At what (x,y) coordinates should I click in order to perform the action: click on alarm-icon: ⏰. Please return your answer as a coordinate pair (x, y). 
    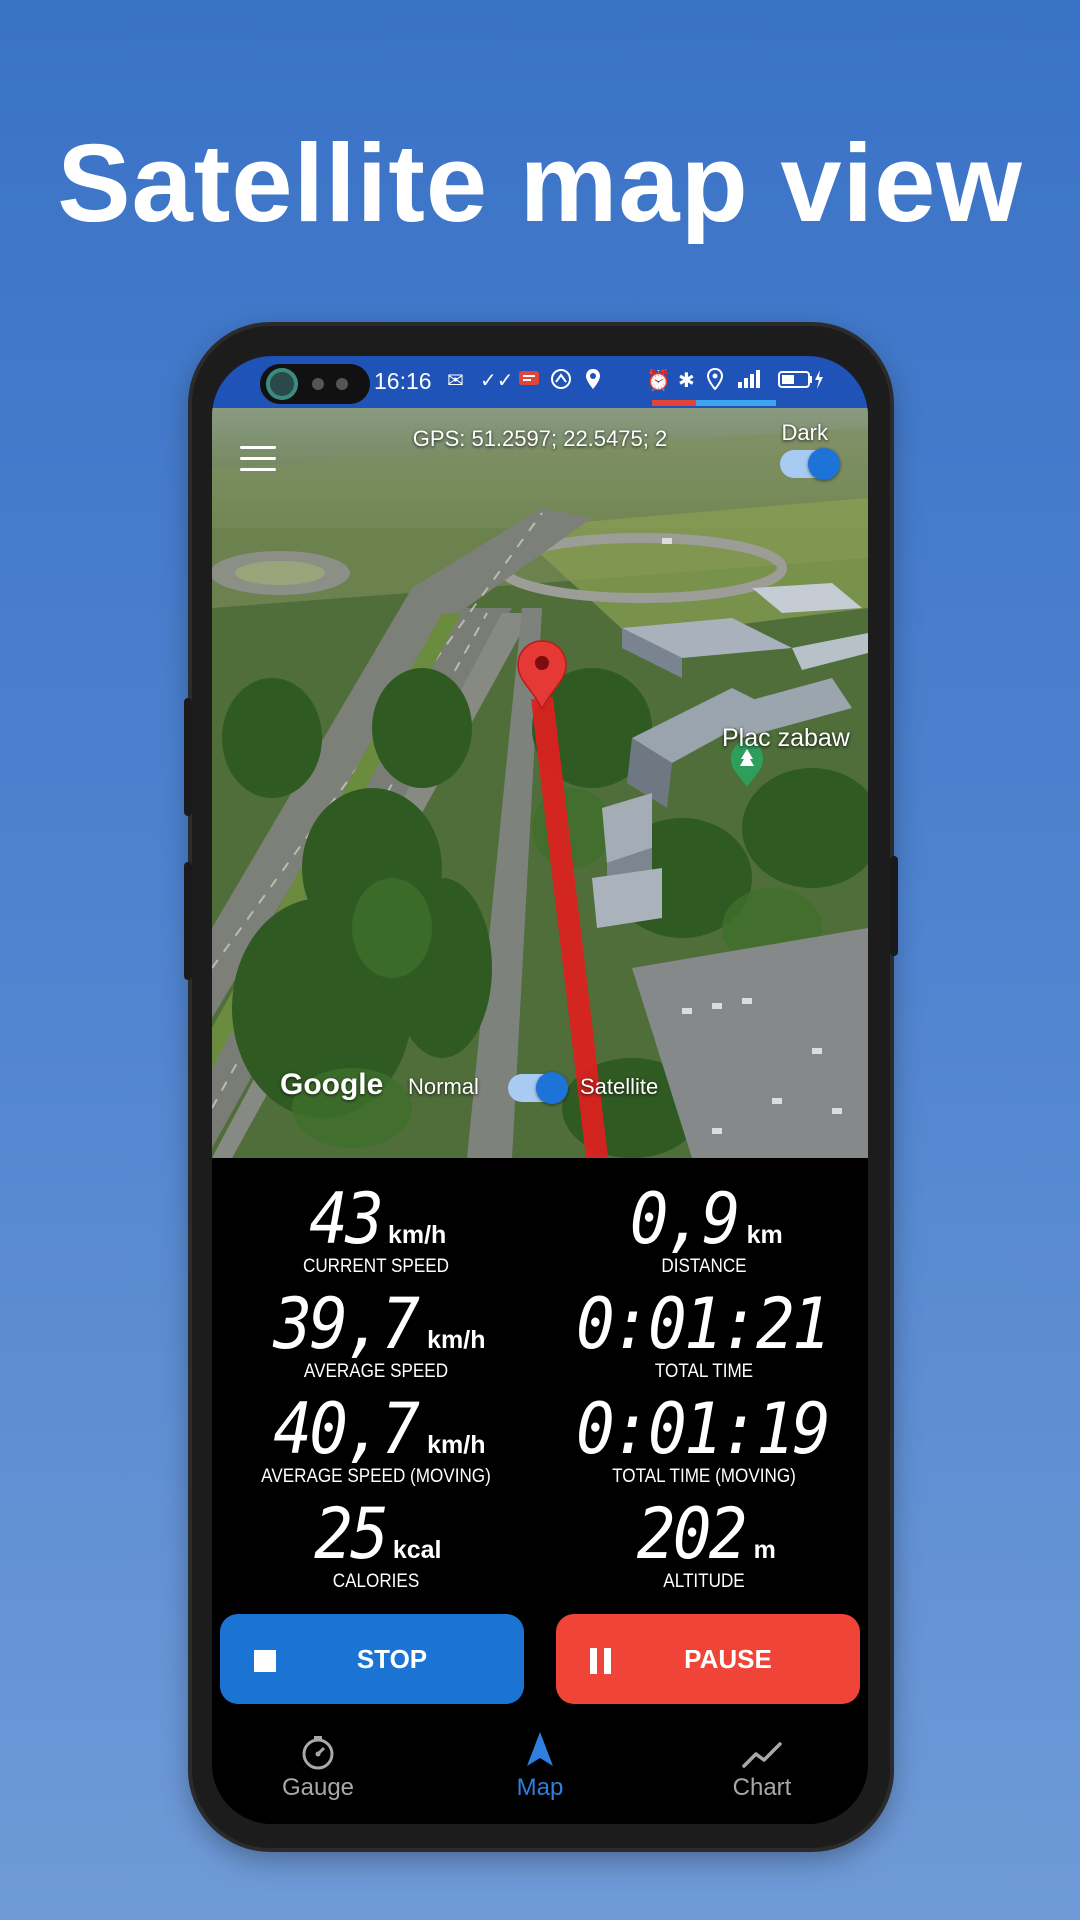
    Looking at the image, I should click on (658, 380).